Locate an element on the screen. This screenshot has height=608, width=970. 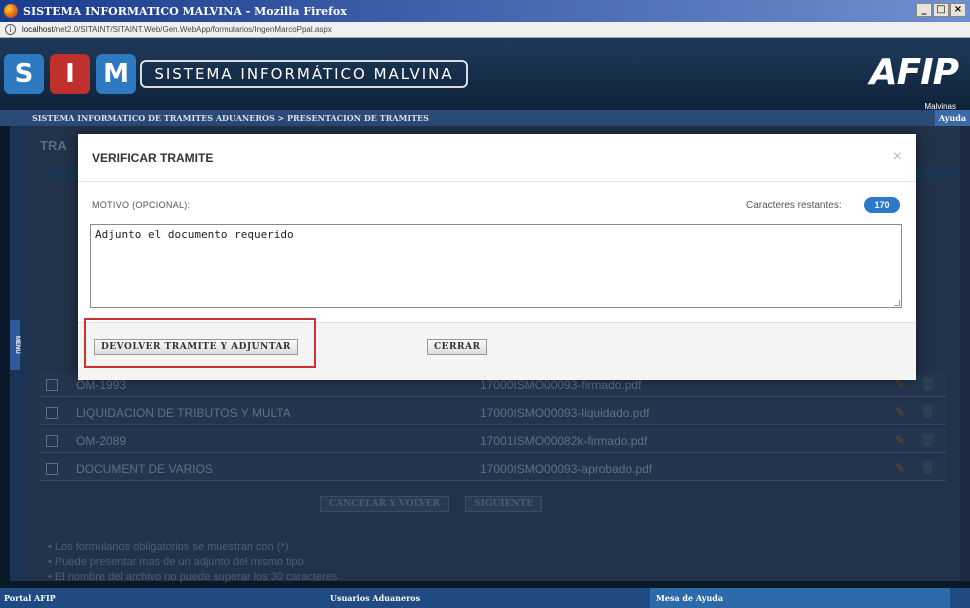
sim-logo-i: I is located at coordinates (70, 74).